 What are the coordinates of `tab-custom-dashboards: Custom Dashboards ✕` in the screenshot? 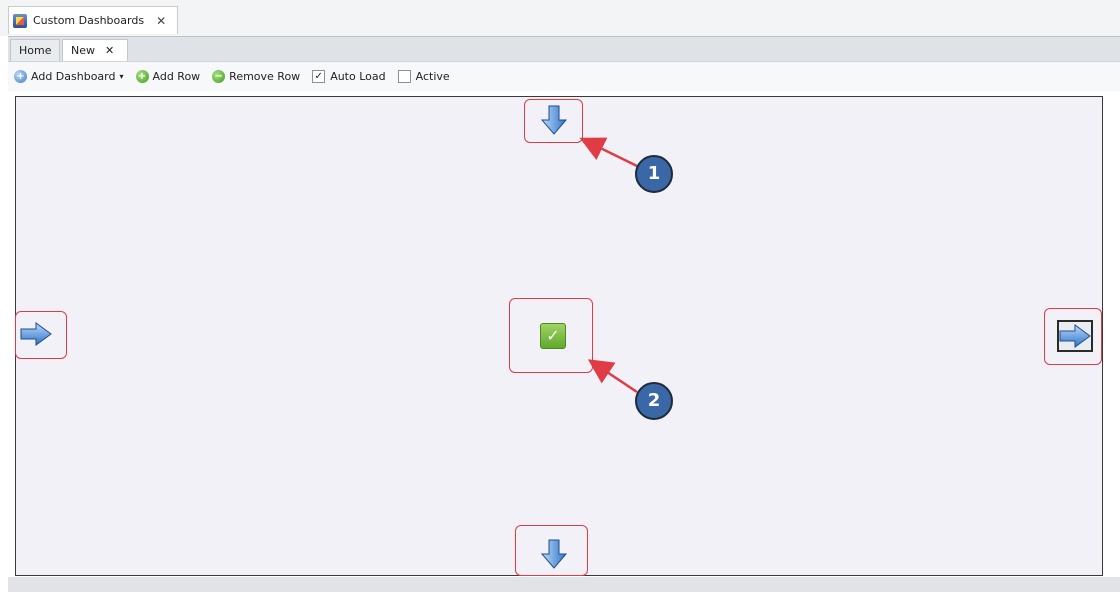 It's located at (93, 20).